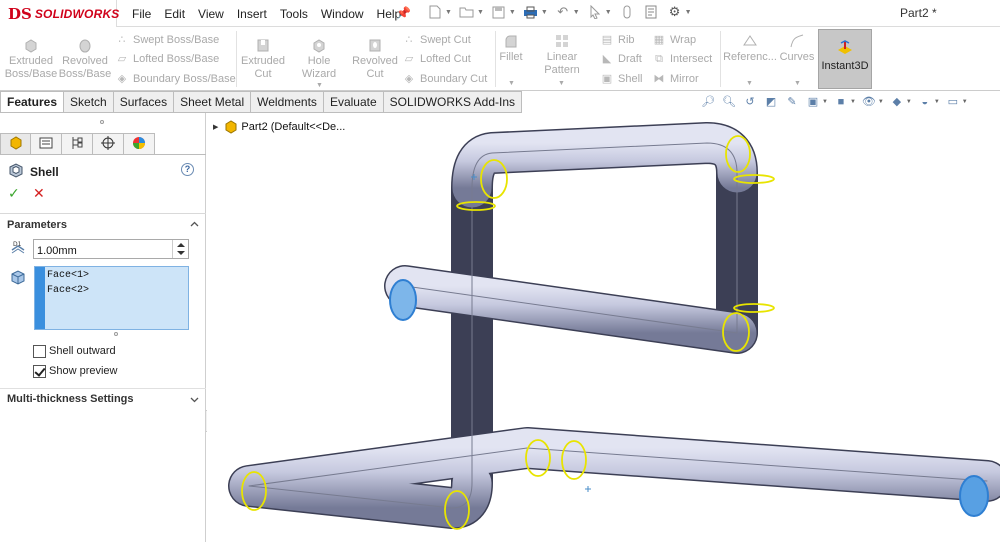 The width and height of the screenshot is (1000, 542). Describe the element at coordinates (32, 102) in the screenshot. I see `tab-features: Features` at that location.